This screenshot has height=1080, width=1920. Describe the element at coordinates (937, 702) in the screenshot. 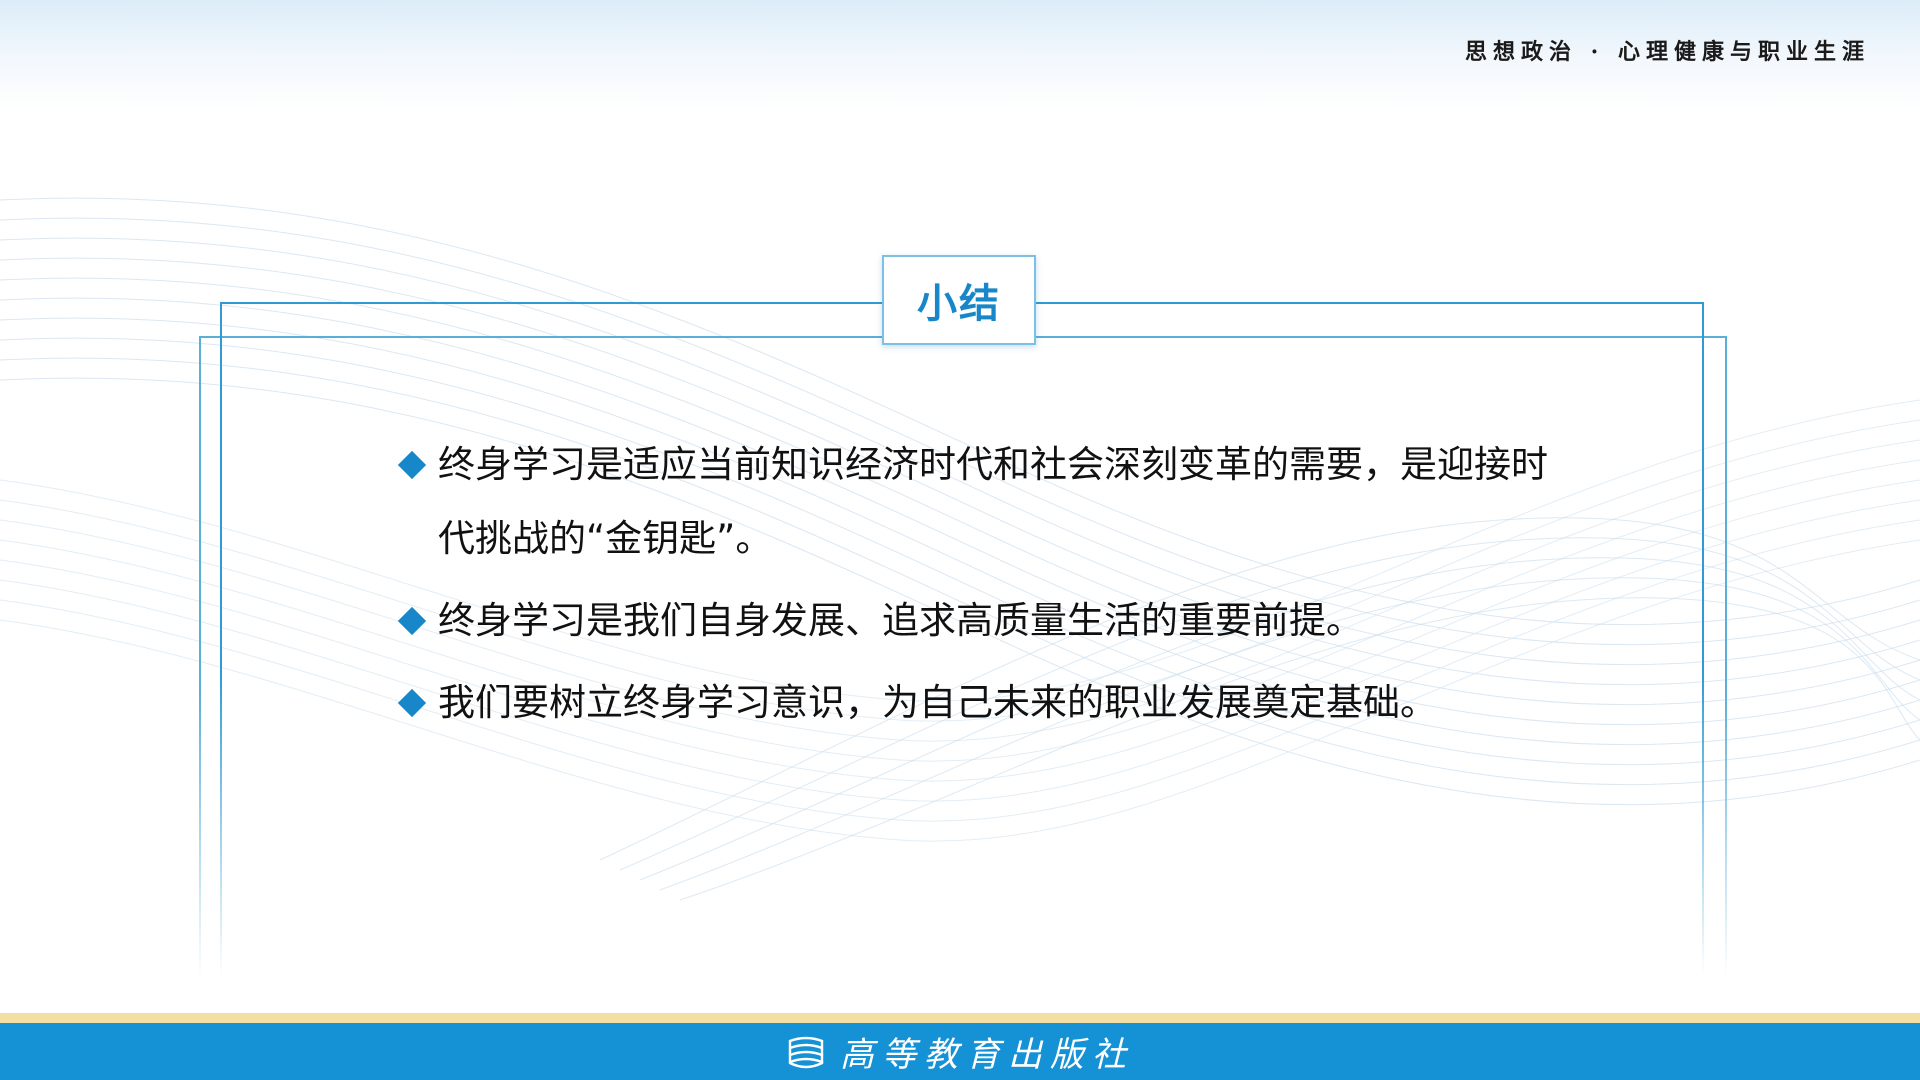

I see `list-item-text: 我们要树立终身学习意识，为自己未来的职业发展奠定基础。` at that location.